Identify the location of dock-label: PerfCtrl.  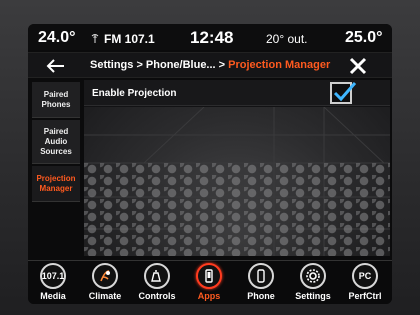
(365, 296).